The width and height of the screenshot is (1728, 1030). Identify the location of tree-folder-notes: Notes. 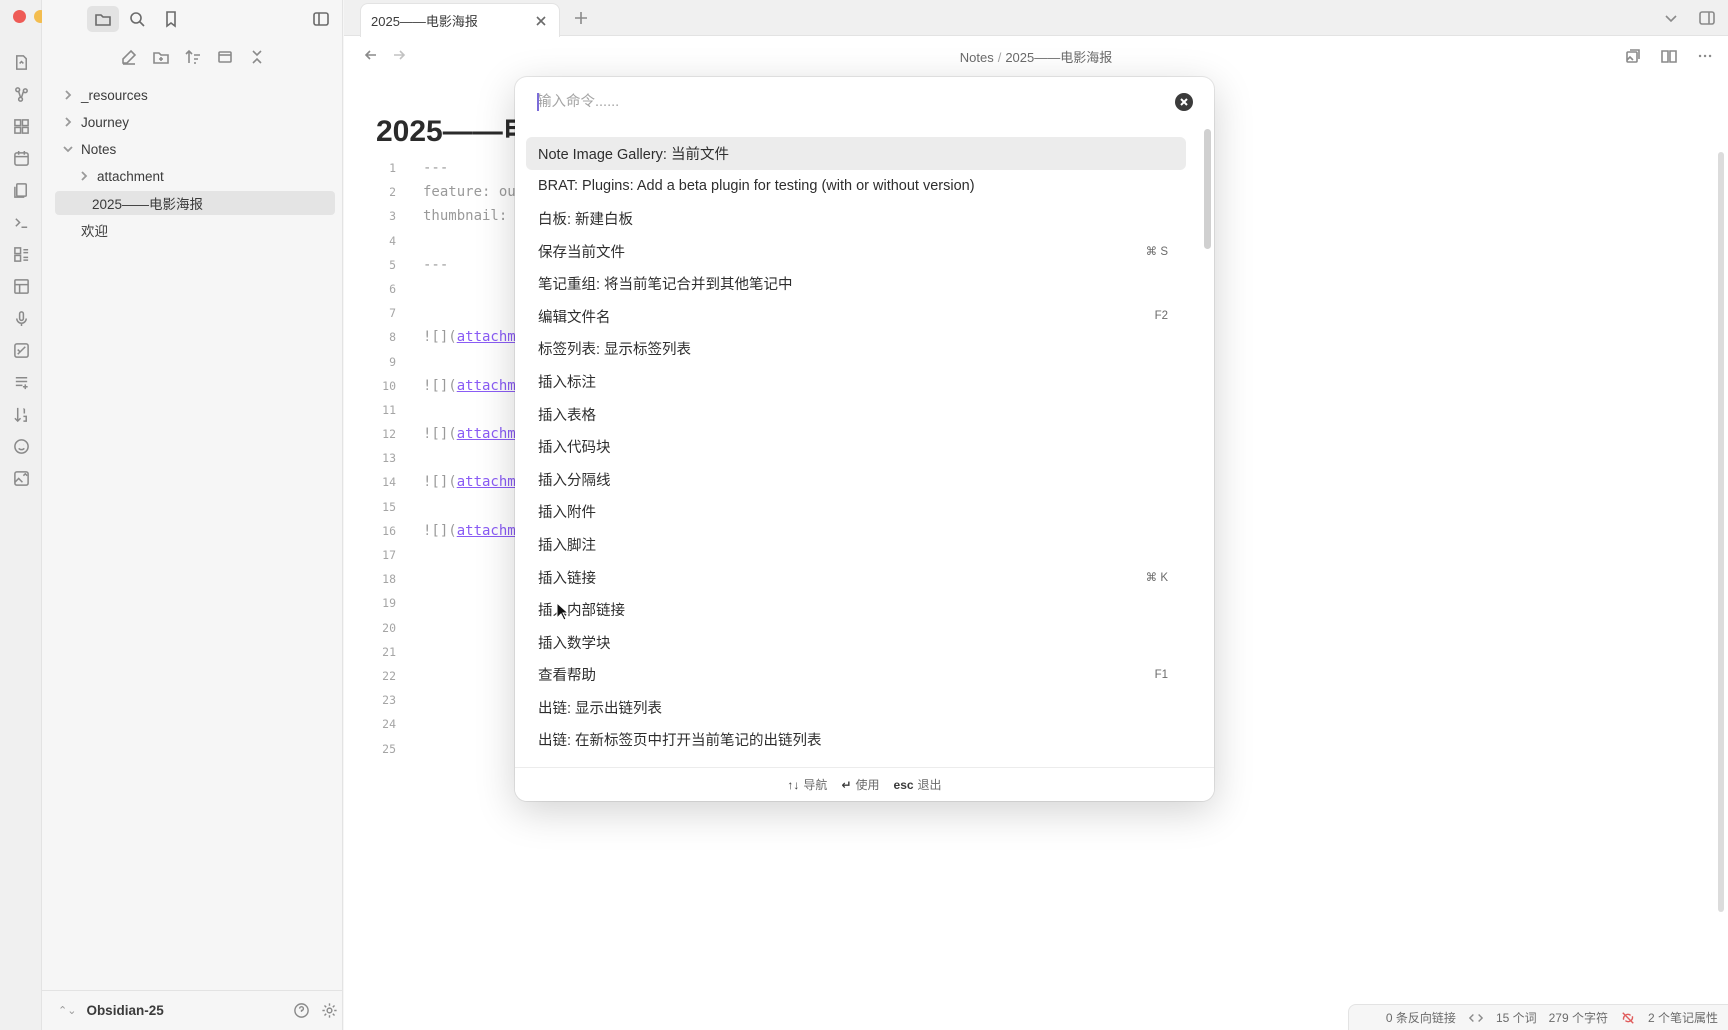
(195, 149).